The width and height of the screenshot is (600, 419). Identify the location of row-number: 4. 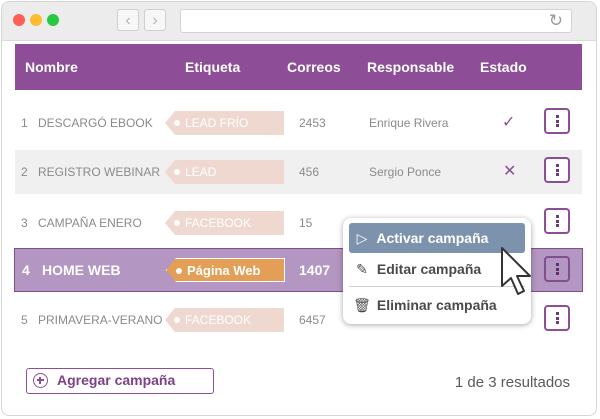
(26, 270).